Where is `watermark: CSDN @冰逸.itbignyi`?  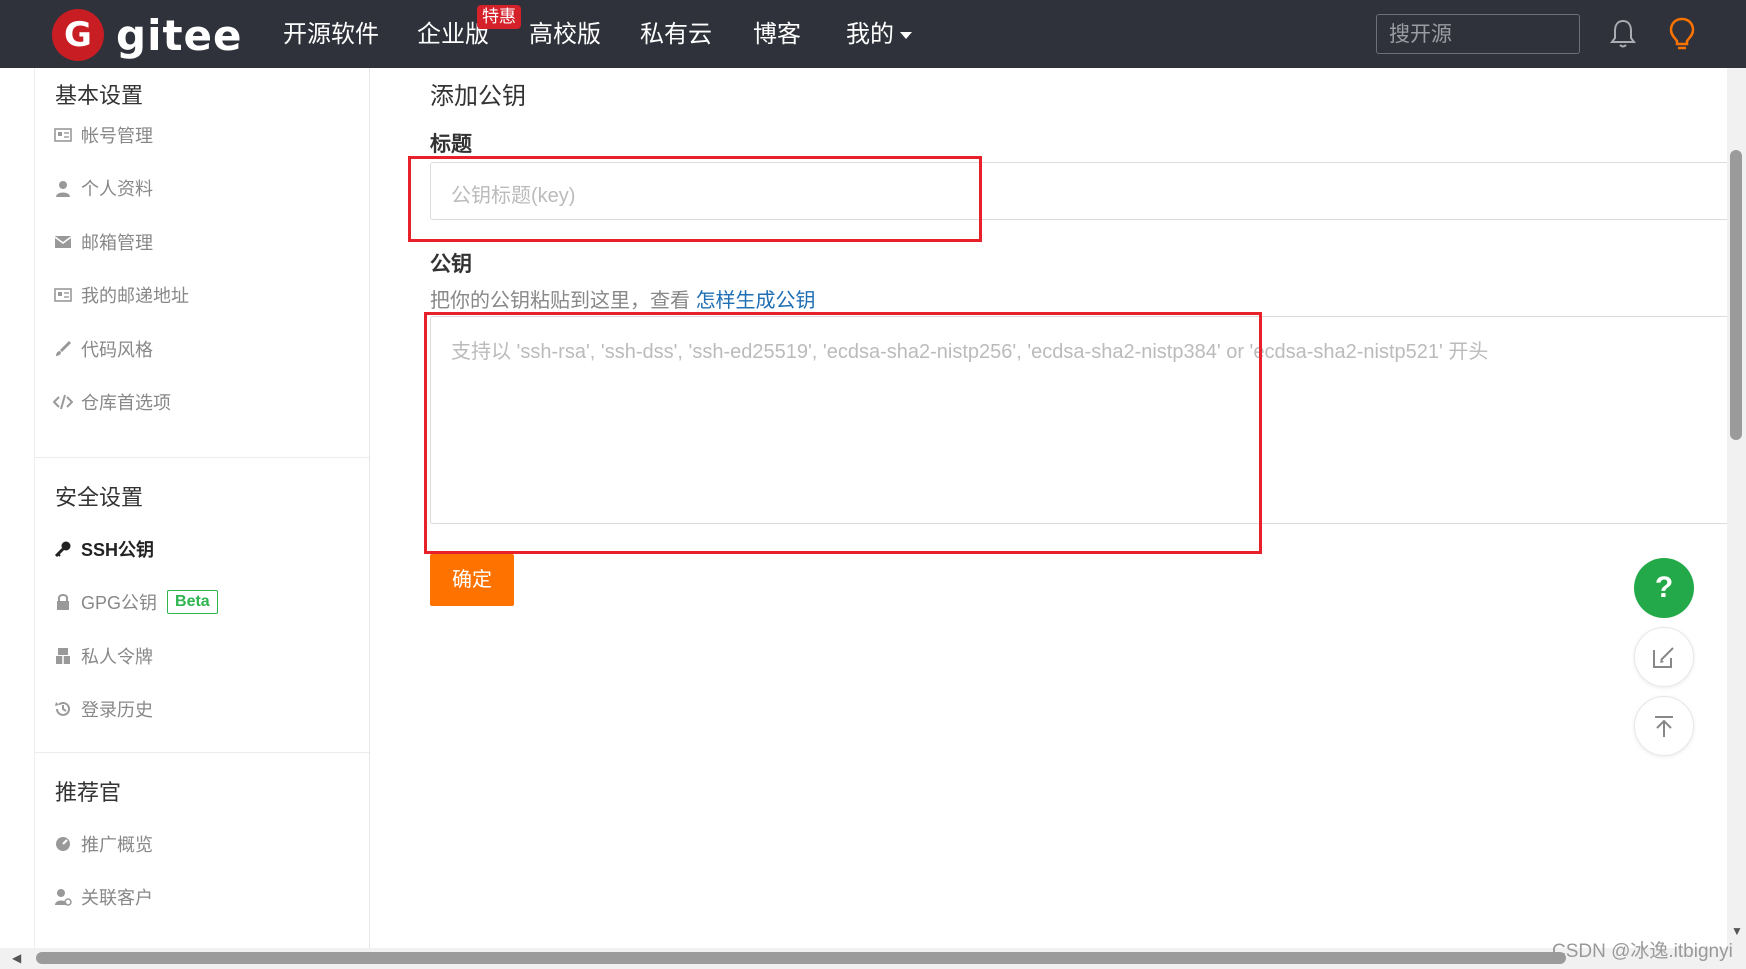
watermark: CSDN @冰逸.itbignyi is located at coordinates (1642, 951).